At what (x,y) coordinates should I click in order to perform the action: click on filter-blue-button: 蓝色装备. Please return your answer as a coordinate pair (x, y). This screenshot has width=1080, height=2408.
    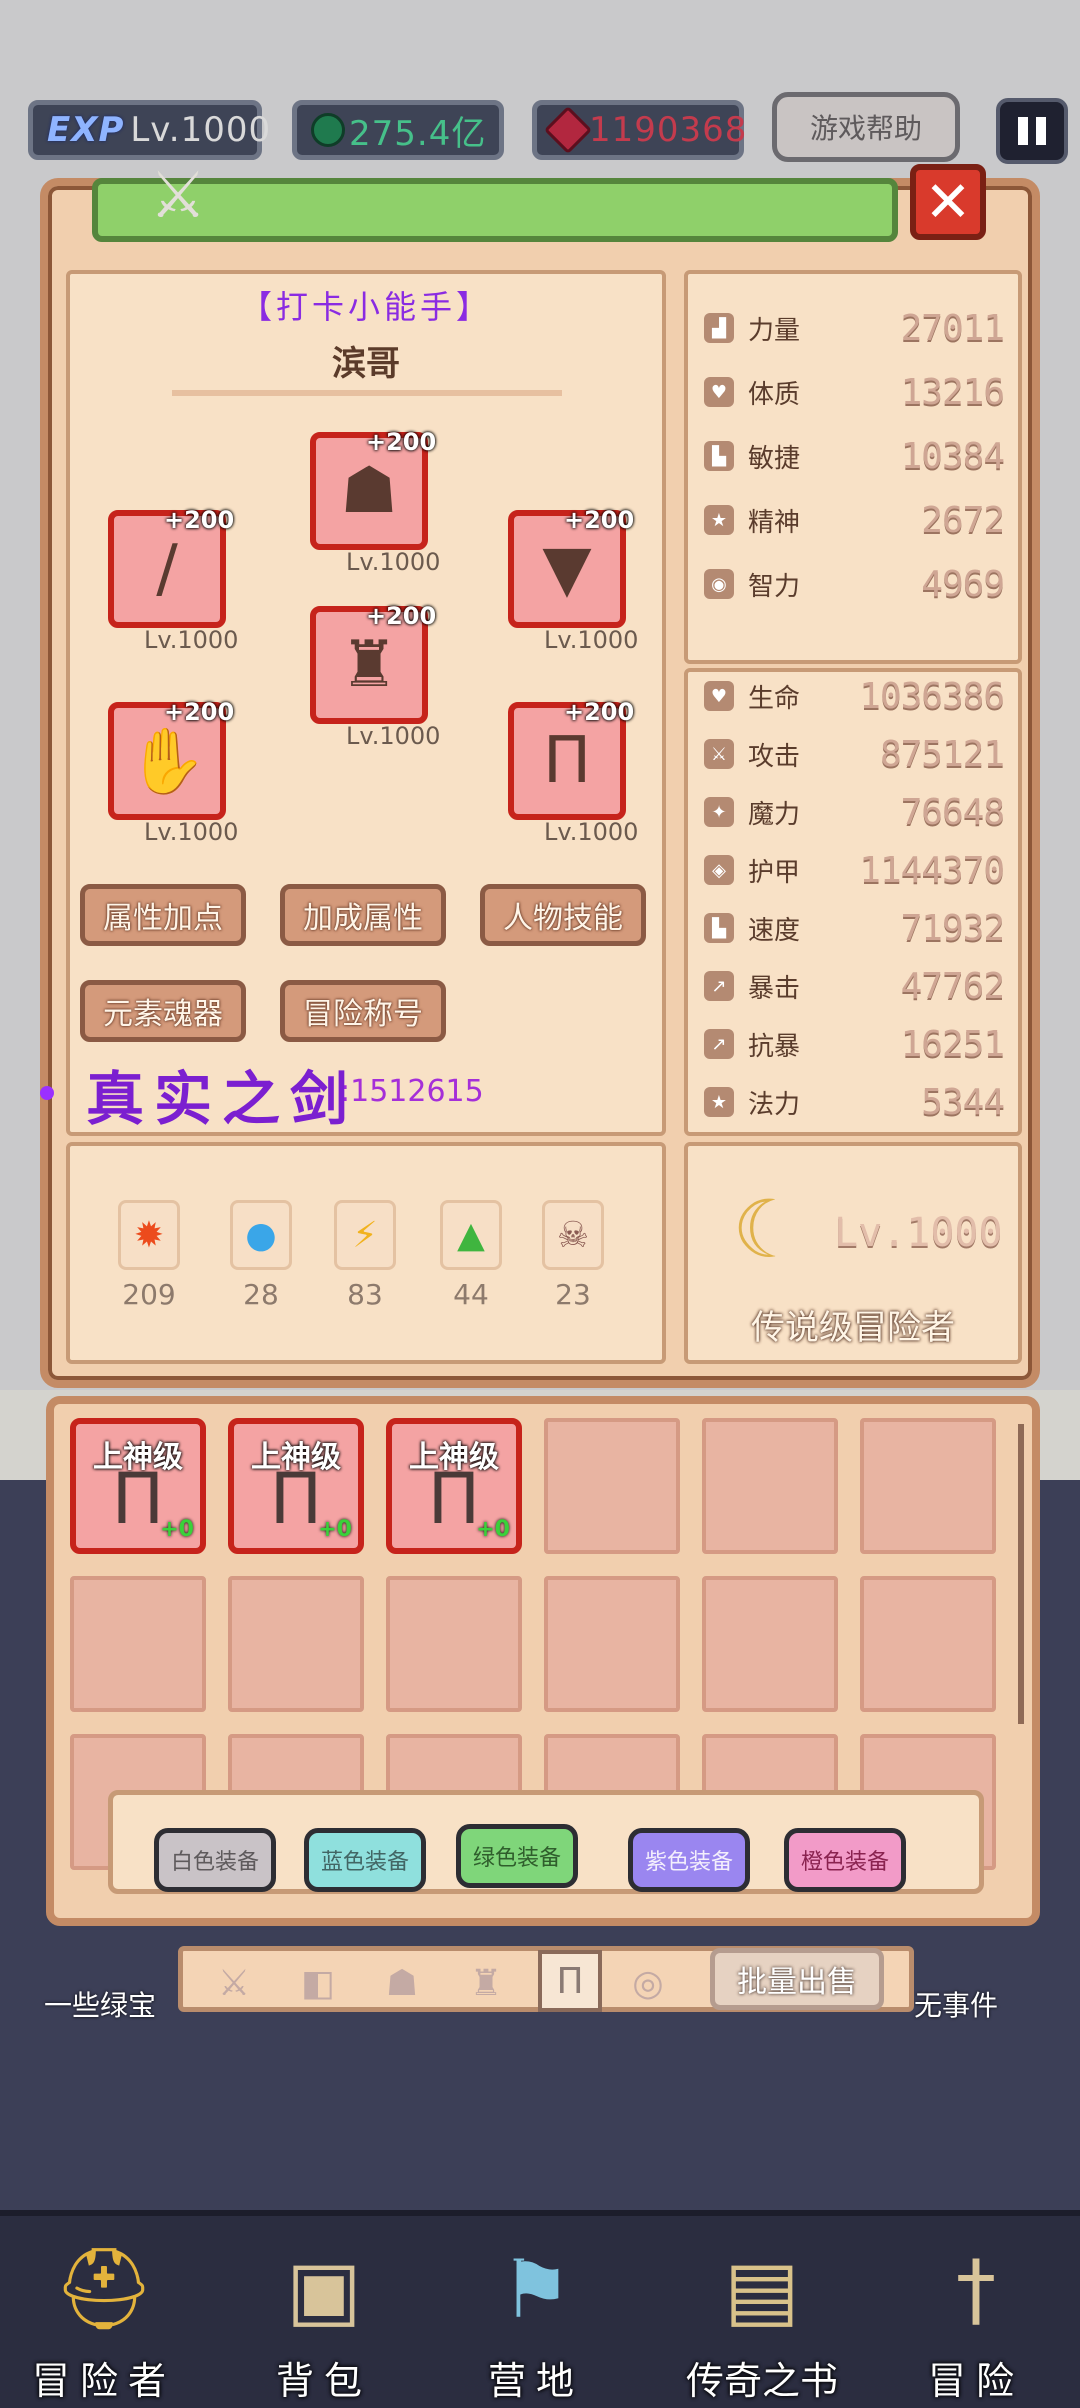
    Looking at the image, I should click on (365, 1860).